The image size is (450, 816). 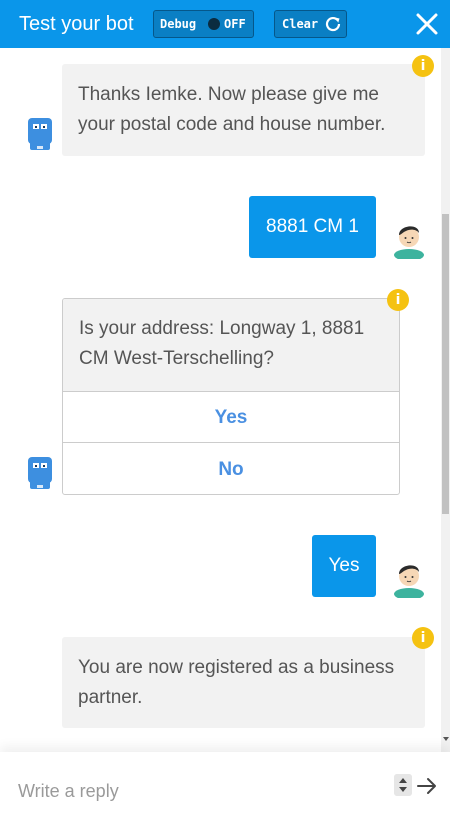 What do you see at coordinates (203, 24) in the screenshot?
I see `debug-toggle-button: Debug OFF` at bounding box center [203, 24].